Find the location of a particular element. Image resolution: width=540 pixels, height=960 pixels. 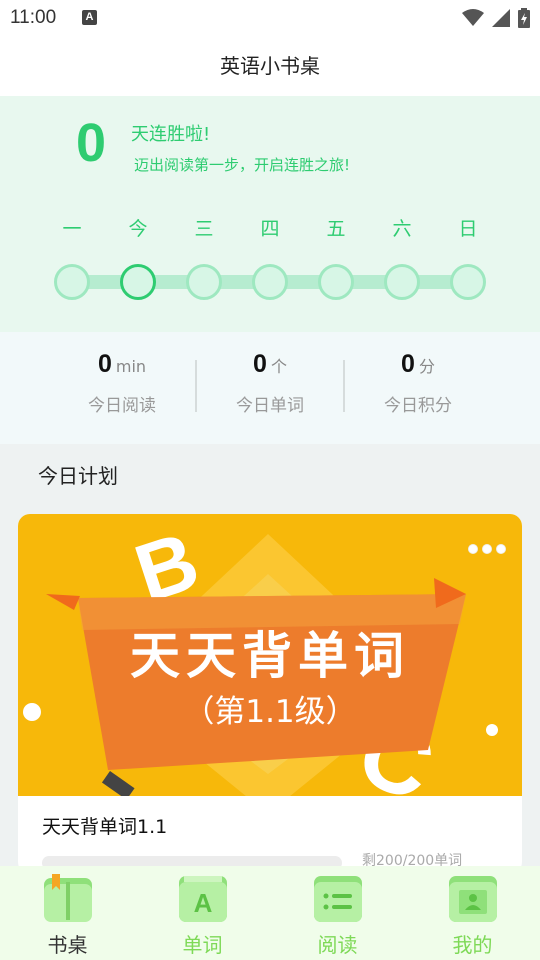

stat-unit: 个 is located at coordinates (278, 366).